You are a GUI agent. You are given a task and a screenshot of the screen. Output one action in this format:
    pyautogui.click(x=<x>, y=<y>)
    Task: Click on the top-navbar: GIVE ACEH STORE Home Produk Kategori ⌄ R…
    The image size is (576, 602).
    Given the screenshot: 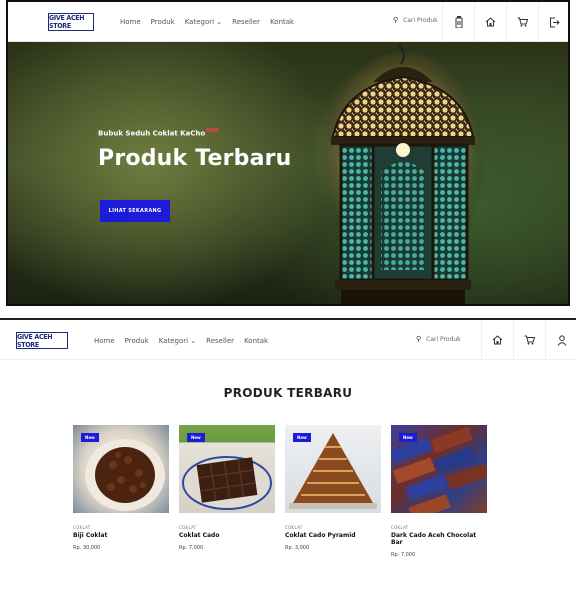 What is the action you would take?
    pyautogui.click(x=288, y=22)
    